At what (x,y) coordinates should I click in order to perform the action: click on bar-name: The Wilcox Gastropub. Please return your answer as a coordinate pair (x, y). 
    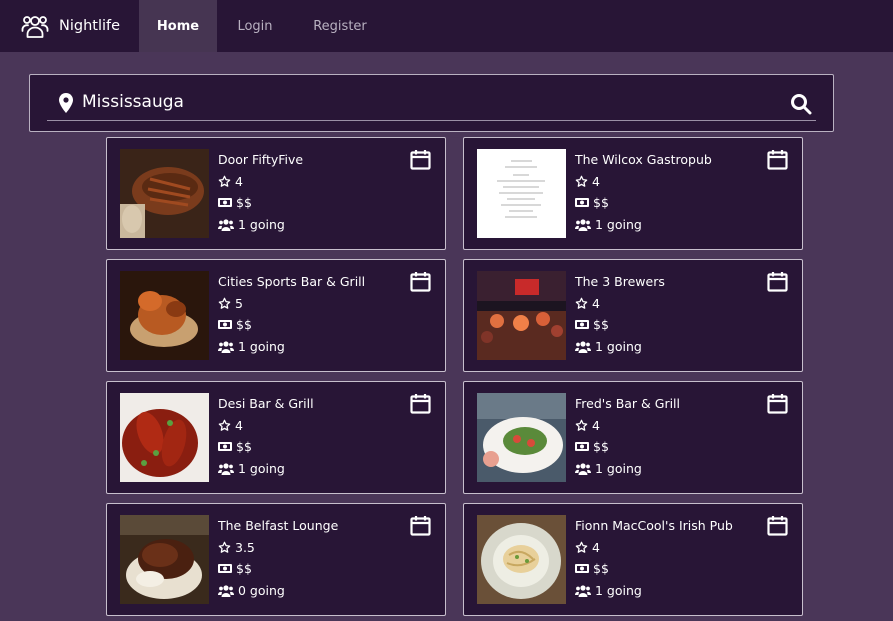
    Looking at the image, I should click on (643, 159).